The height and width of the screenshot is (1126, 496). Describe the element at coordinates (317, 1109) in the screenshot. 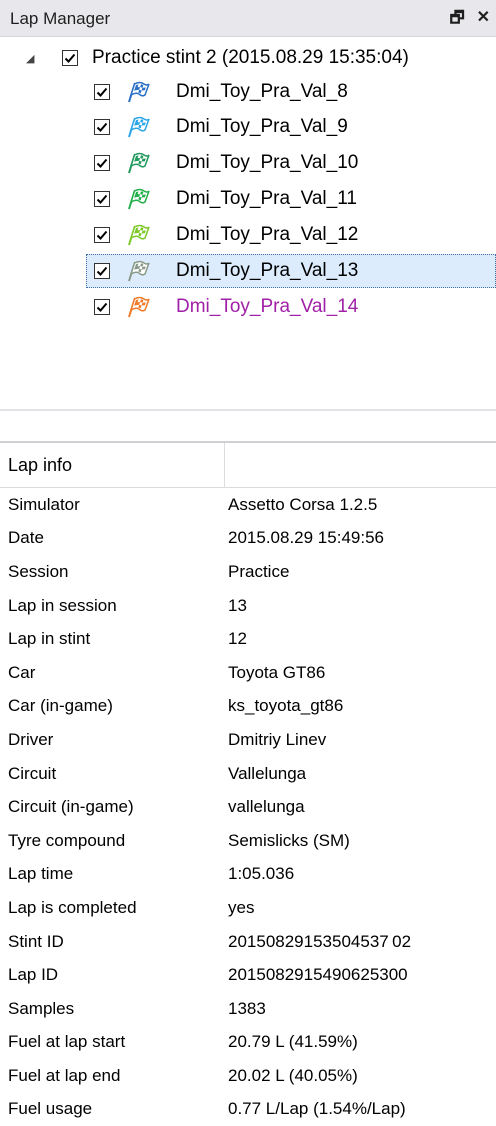

I see `property-value: 0.77 L/Lap (1.54%/Lap)` at that location.